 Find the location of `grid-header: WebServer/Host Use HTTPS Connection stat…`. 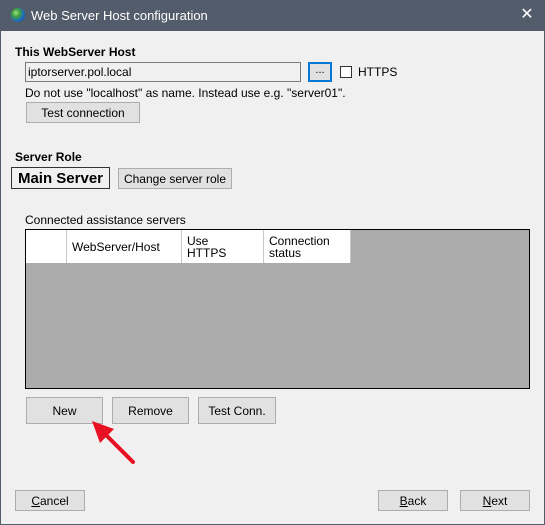

grid-header: WebServer/Host Use HTTPS Connection stat… is located at coordinates (188, 246).